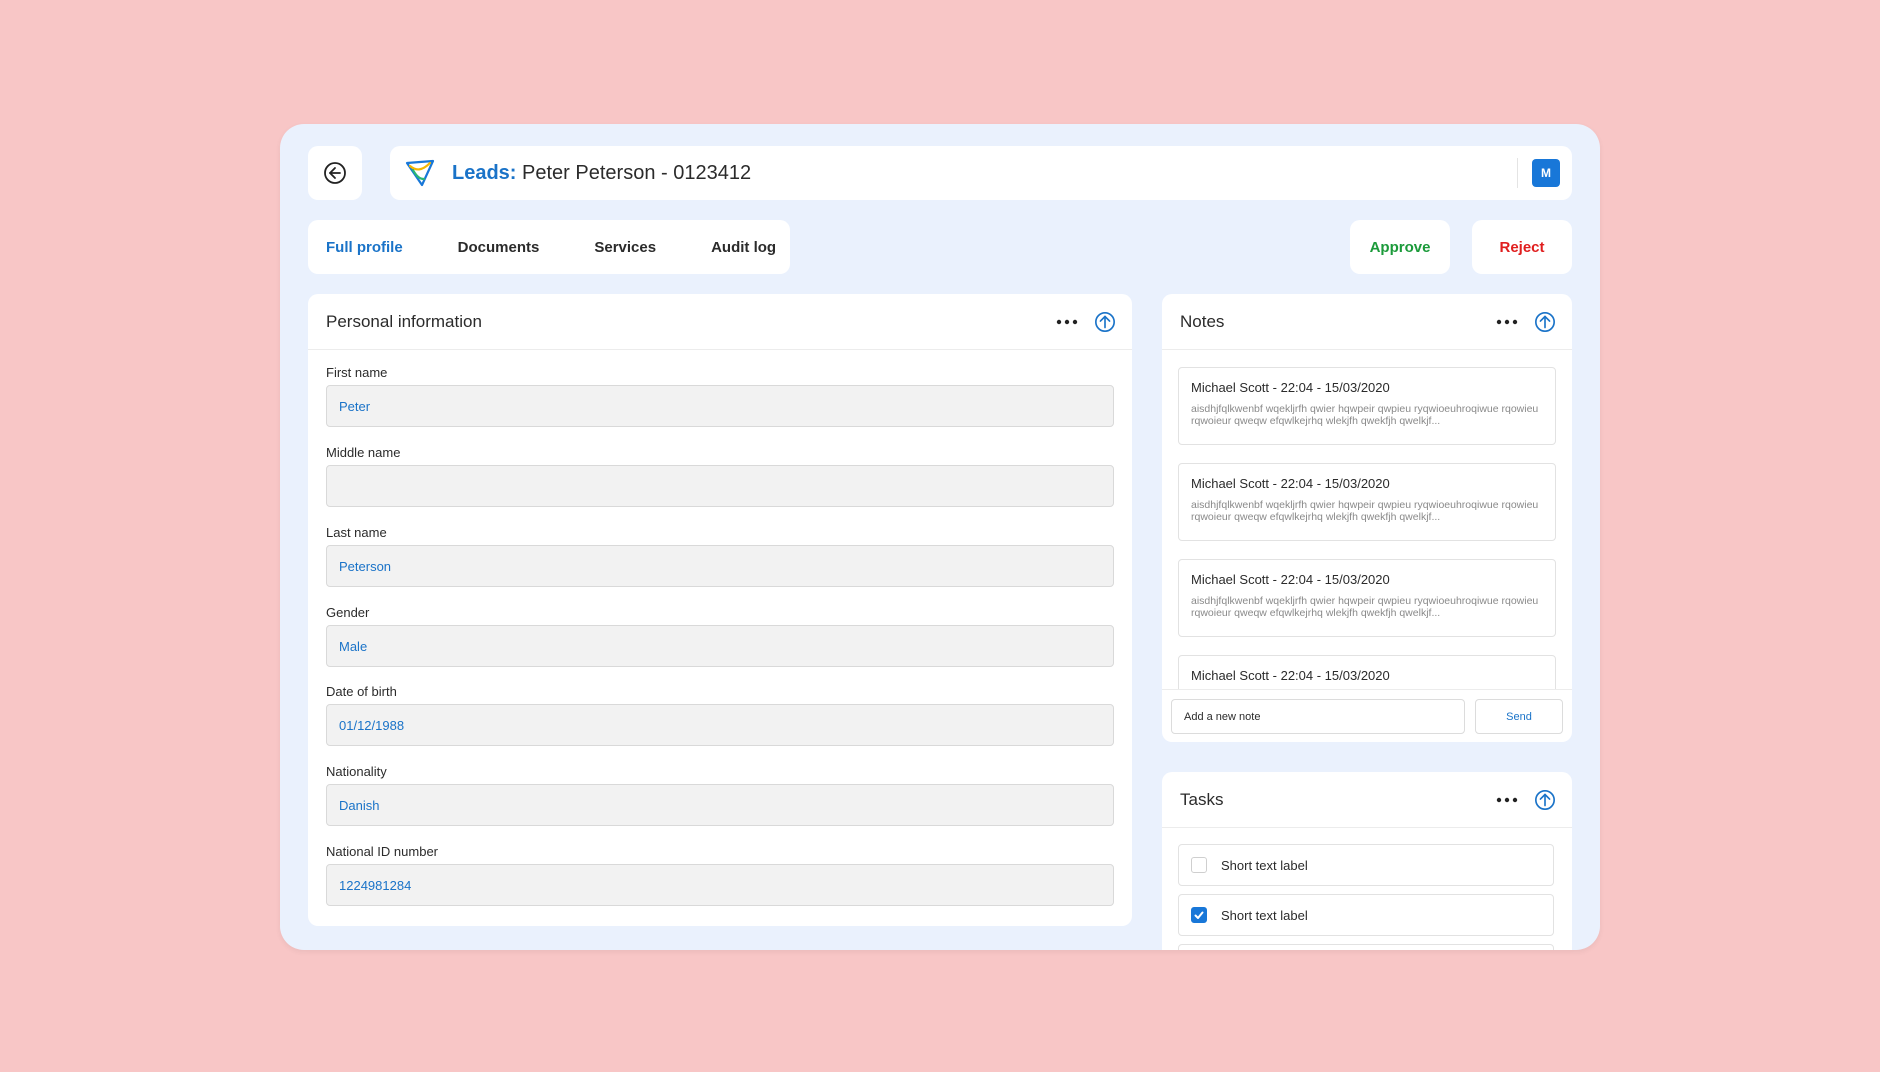 The width and height of the screenshot is (1880, 1072). I want to click on card-header: Tasks, so click(1367, 800).